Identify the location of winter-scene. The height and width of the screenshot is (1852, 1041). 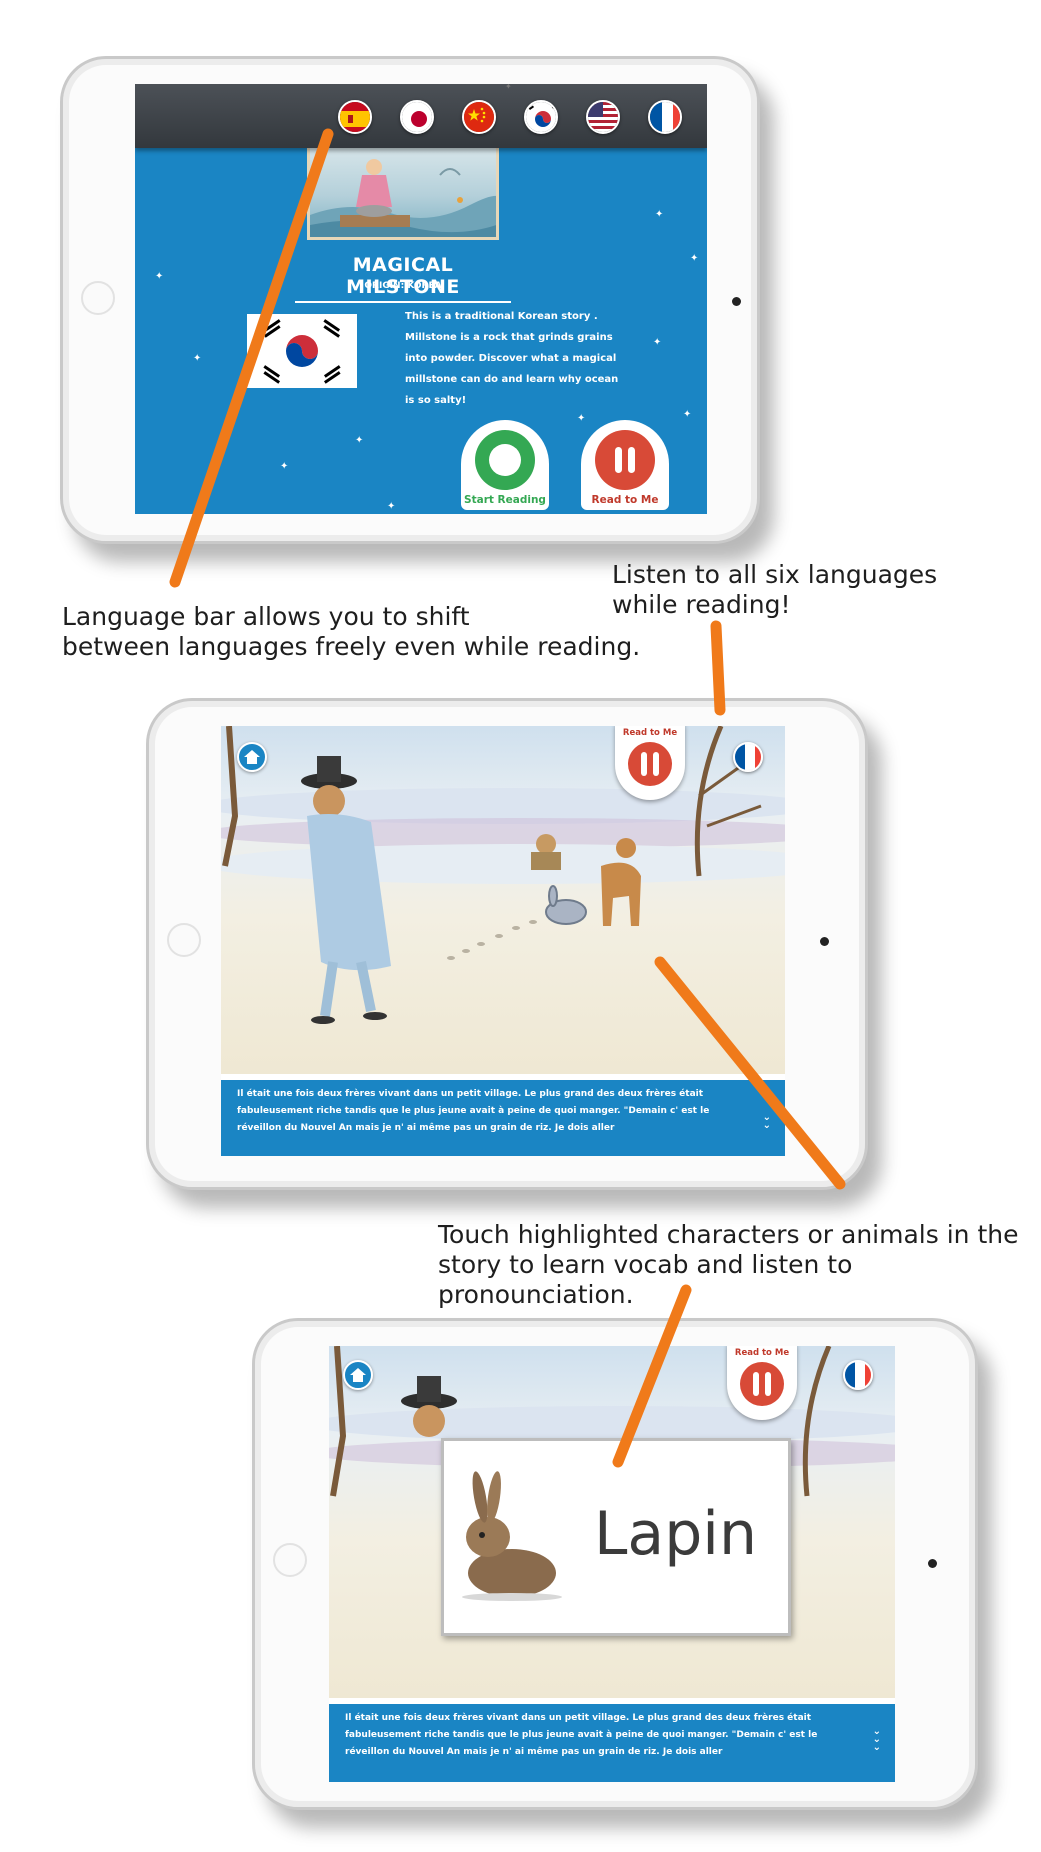
(492, 875).